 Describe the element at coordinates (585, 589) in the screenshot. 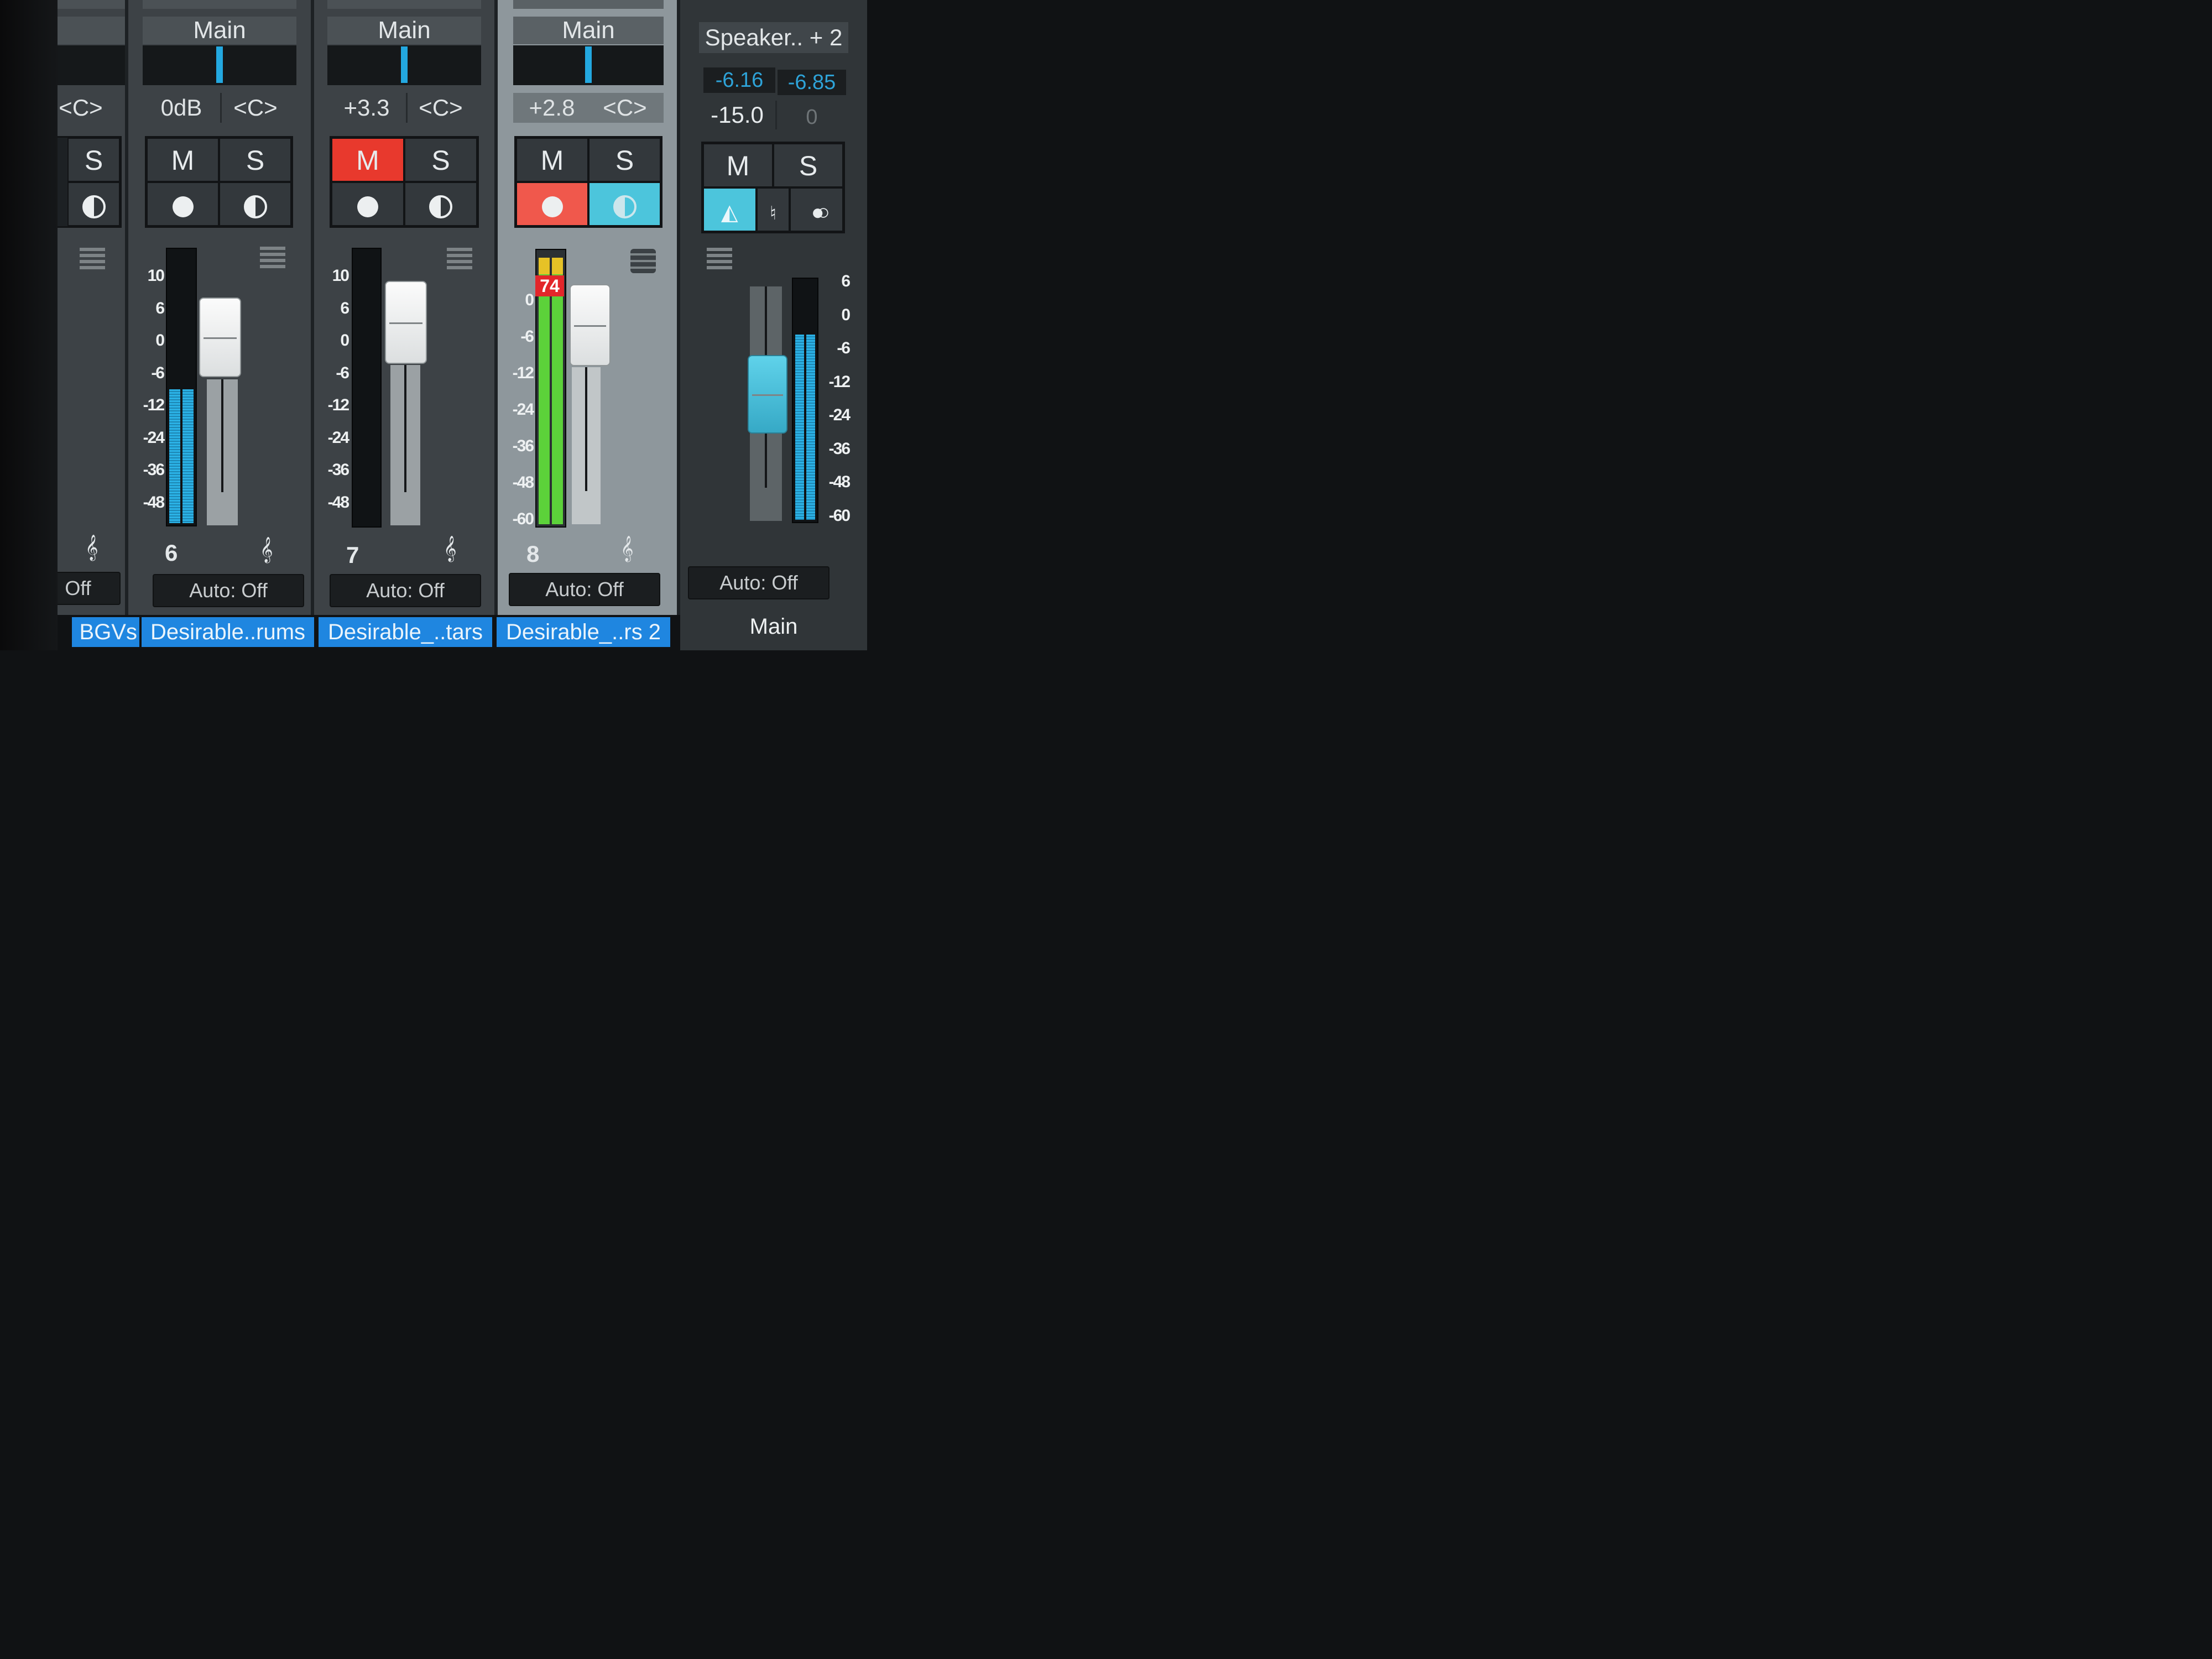

I see `automation-8: Auto: Off` at that location.